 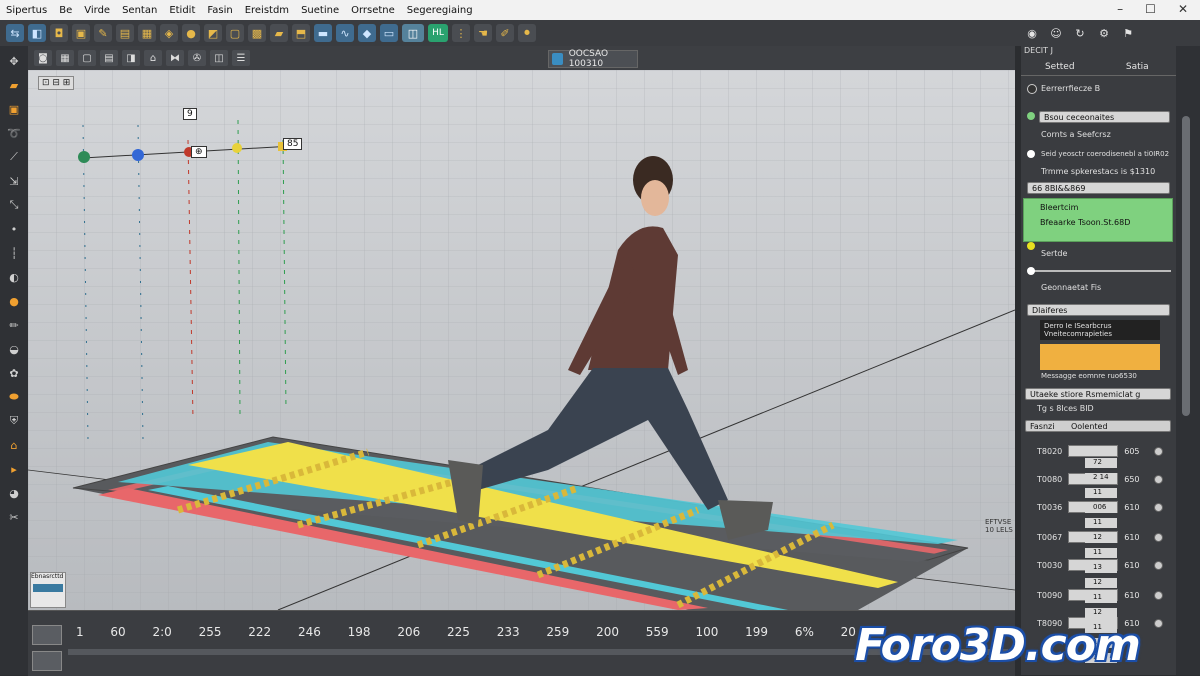 What do you see at coordinates (1032, 33) in the screenshot?
I see `globe-icon: ◉` at bounding box center [1032, 33].